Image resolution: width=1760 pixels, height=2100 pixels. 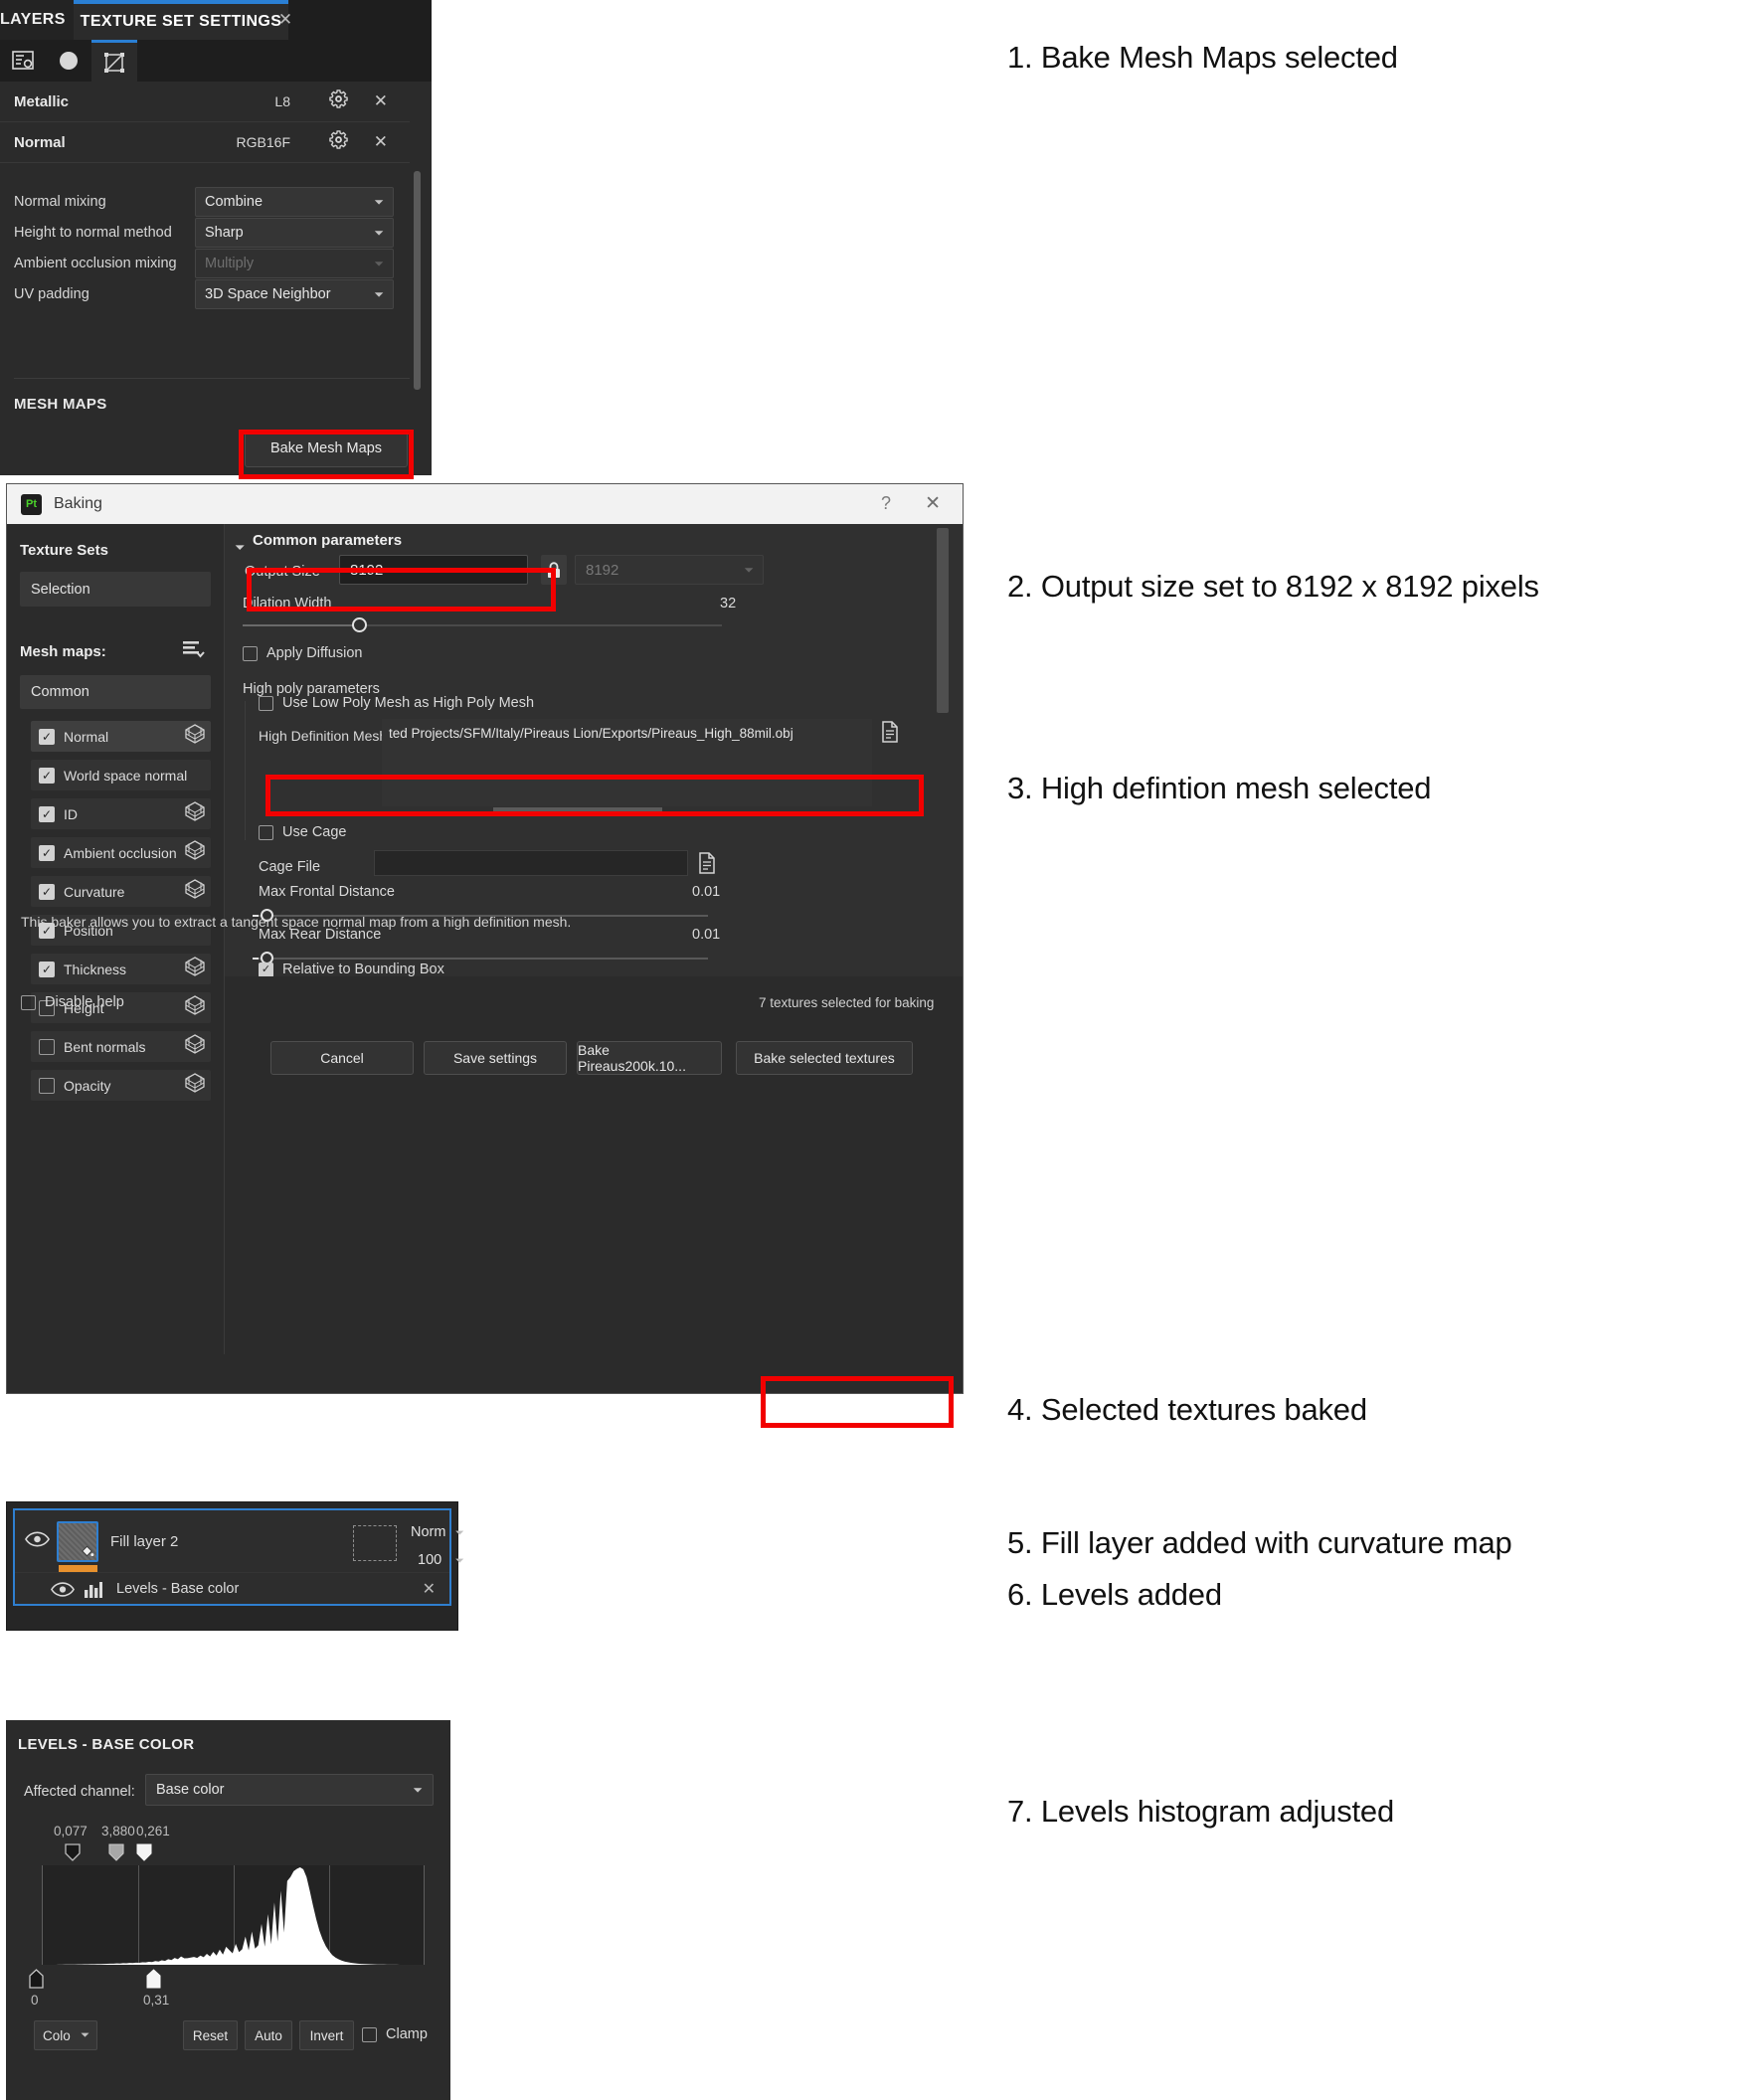 What do you see at coordinates (669, 570) in the screenshot?
I see `output-size-height-select: 8192 ⏷` at bounding box center [669, 570].